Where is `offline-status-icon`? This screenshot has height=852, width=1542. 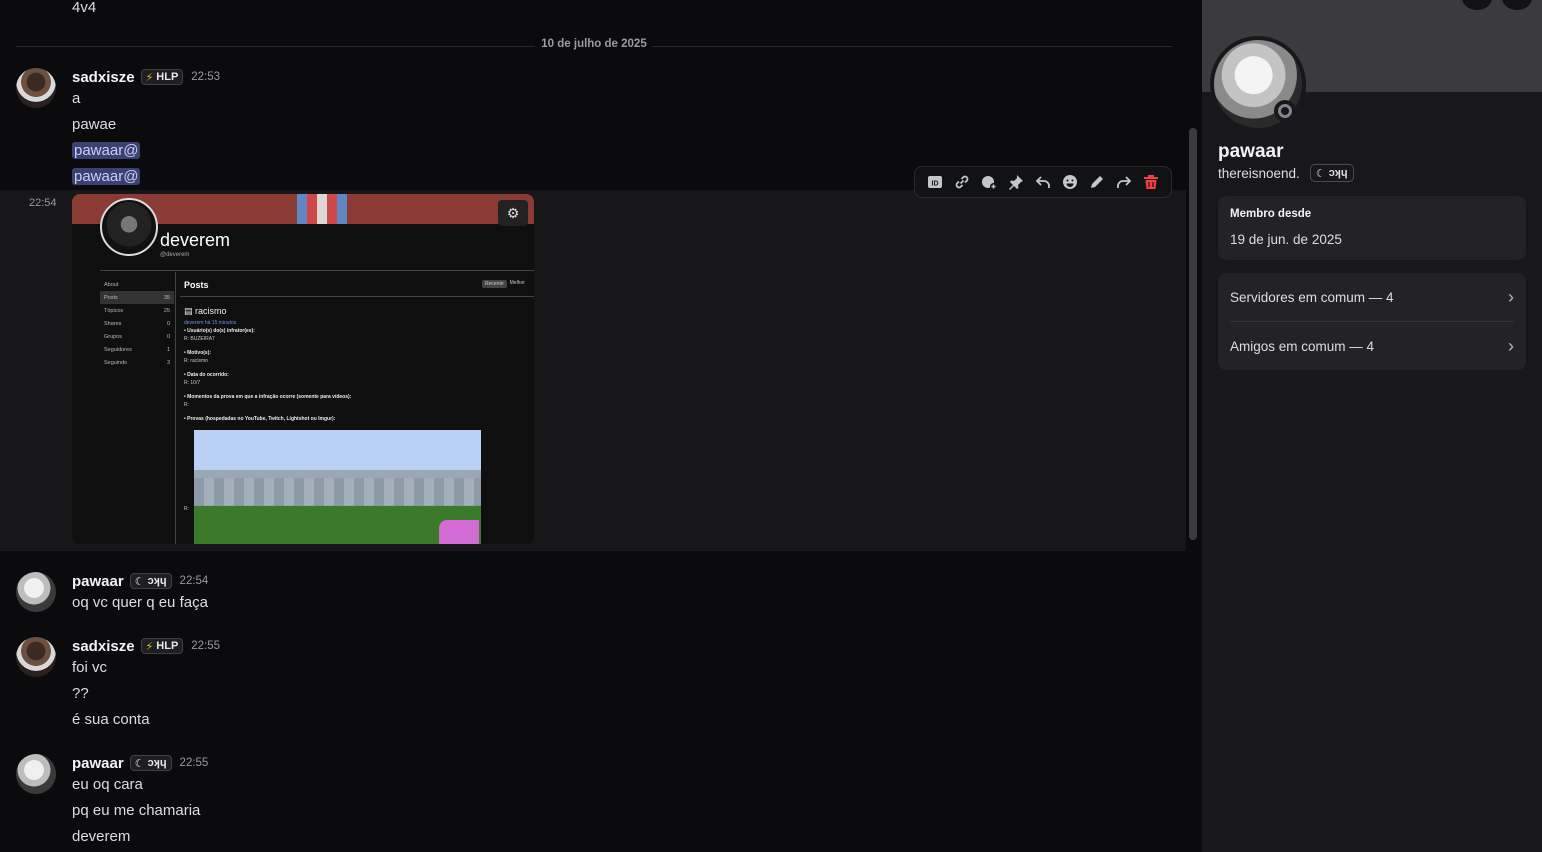
offline-status-icon is located at coordinates (1285, 111).